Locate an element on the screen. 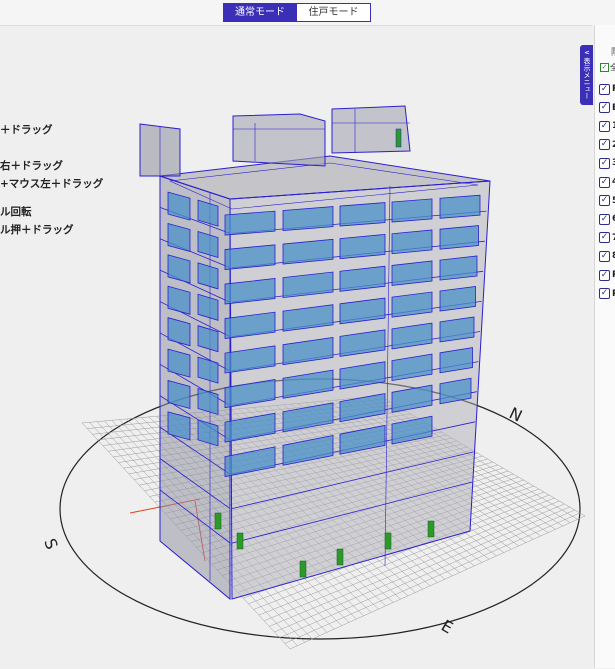 The image size is (615, 669). compass-south-label: S is located at coordinates (50, 544).